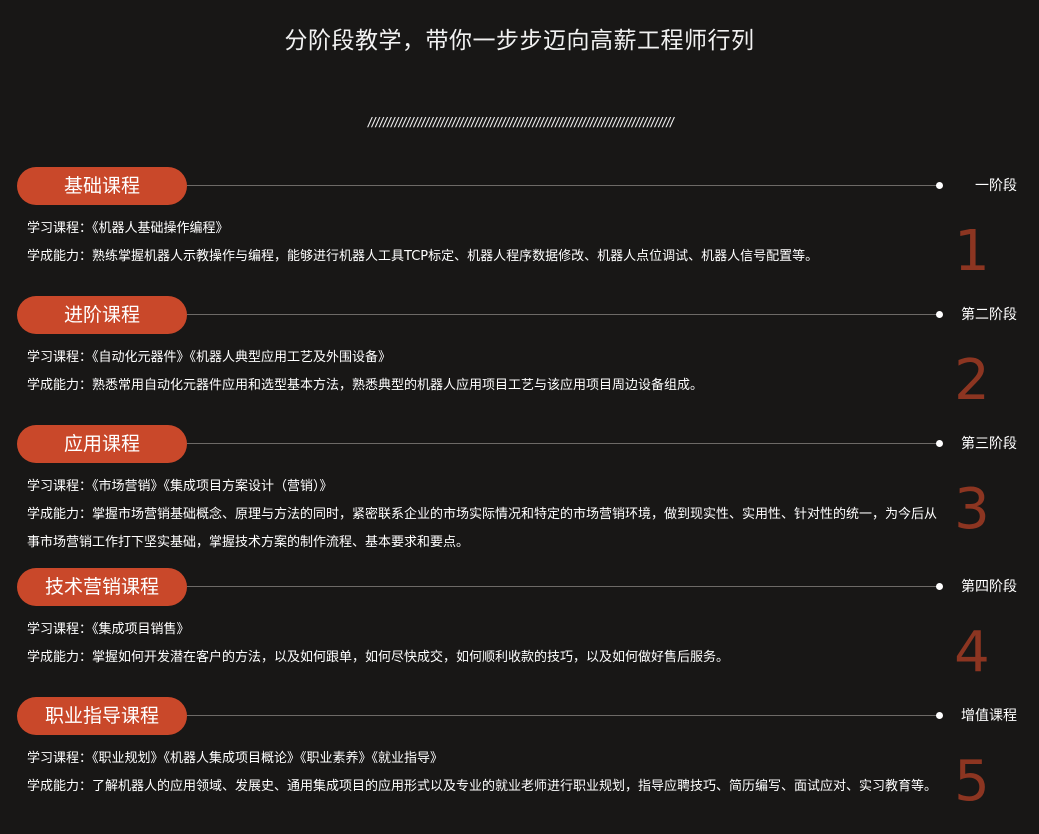  Describe the element at coordinates (102, 444) in the screenshot. I see `stage-3-pill: 应用课程` at that location.